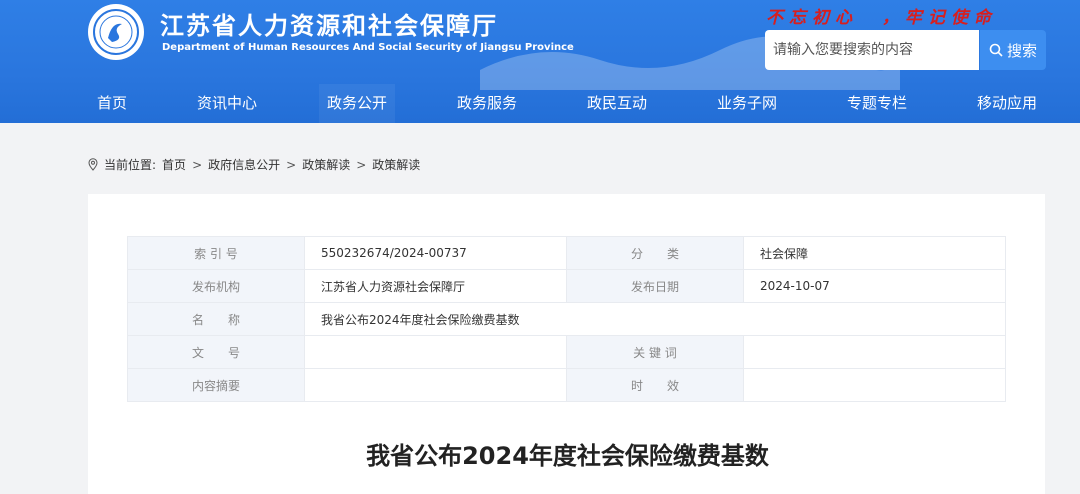  I want to click on breadcrumb-item-home: 首页, so click(174, 164).